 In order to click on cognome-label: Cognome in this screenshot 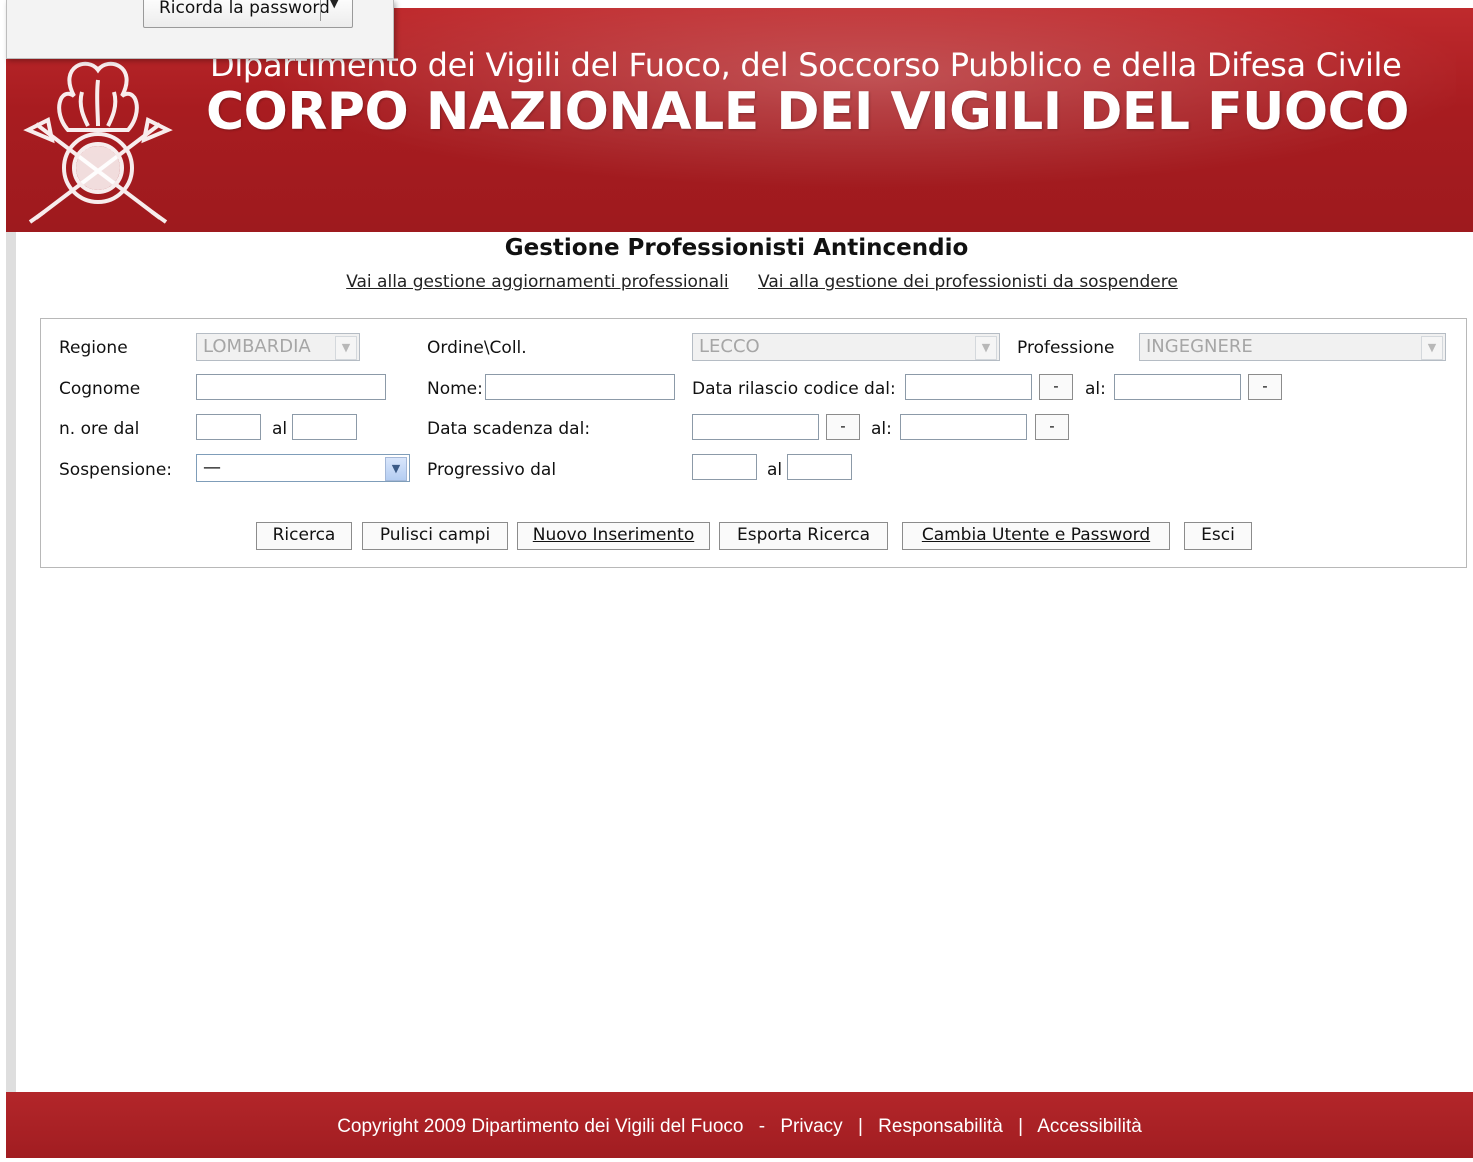, I will do `click(100, 389)`.